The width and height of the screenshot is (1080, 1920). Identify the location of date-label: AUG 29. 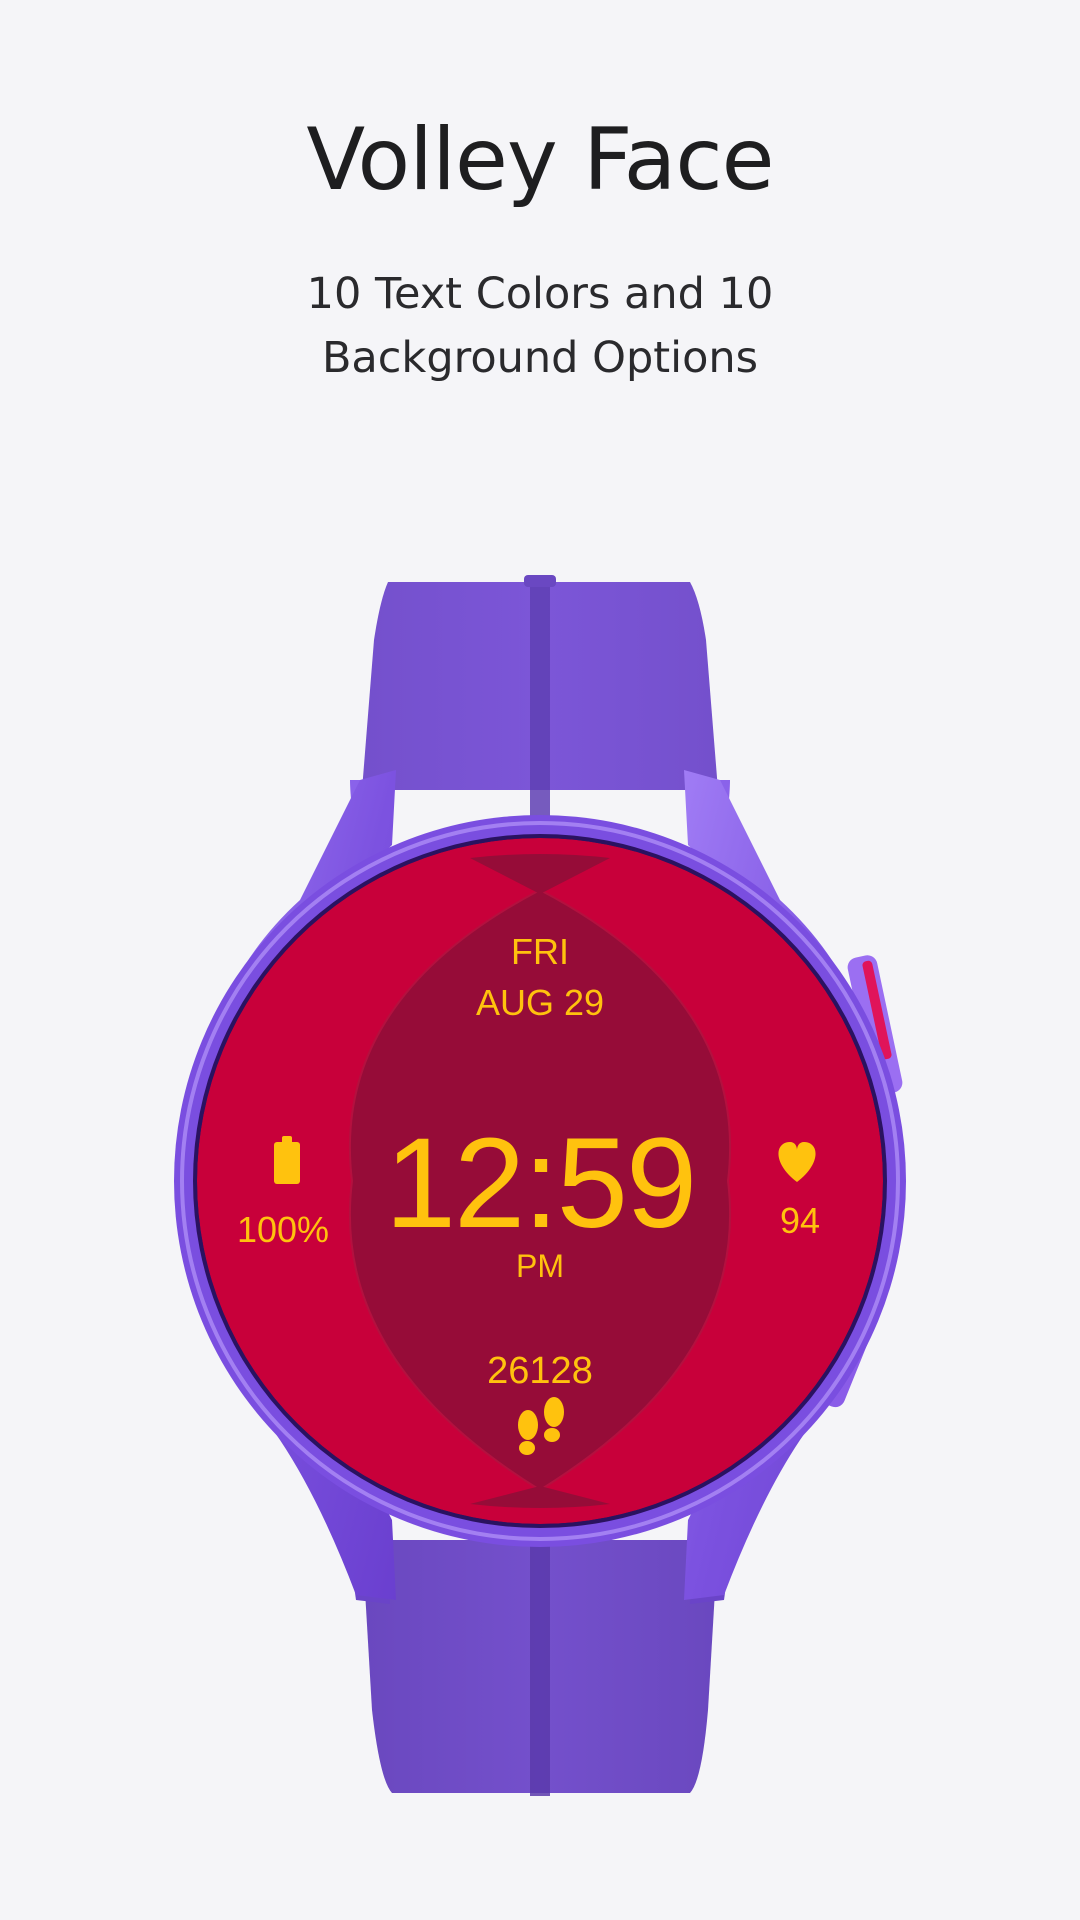
(540, 1002).